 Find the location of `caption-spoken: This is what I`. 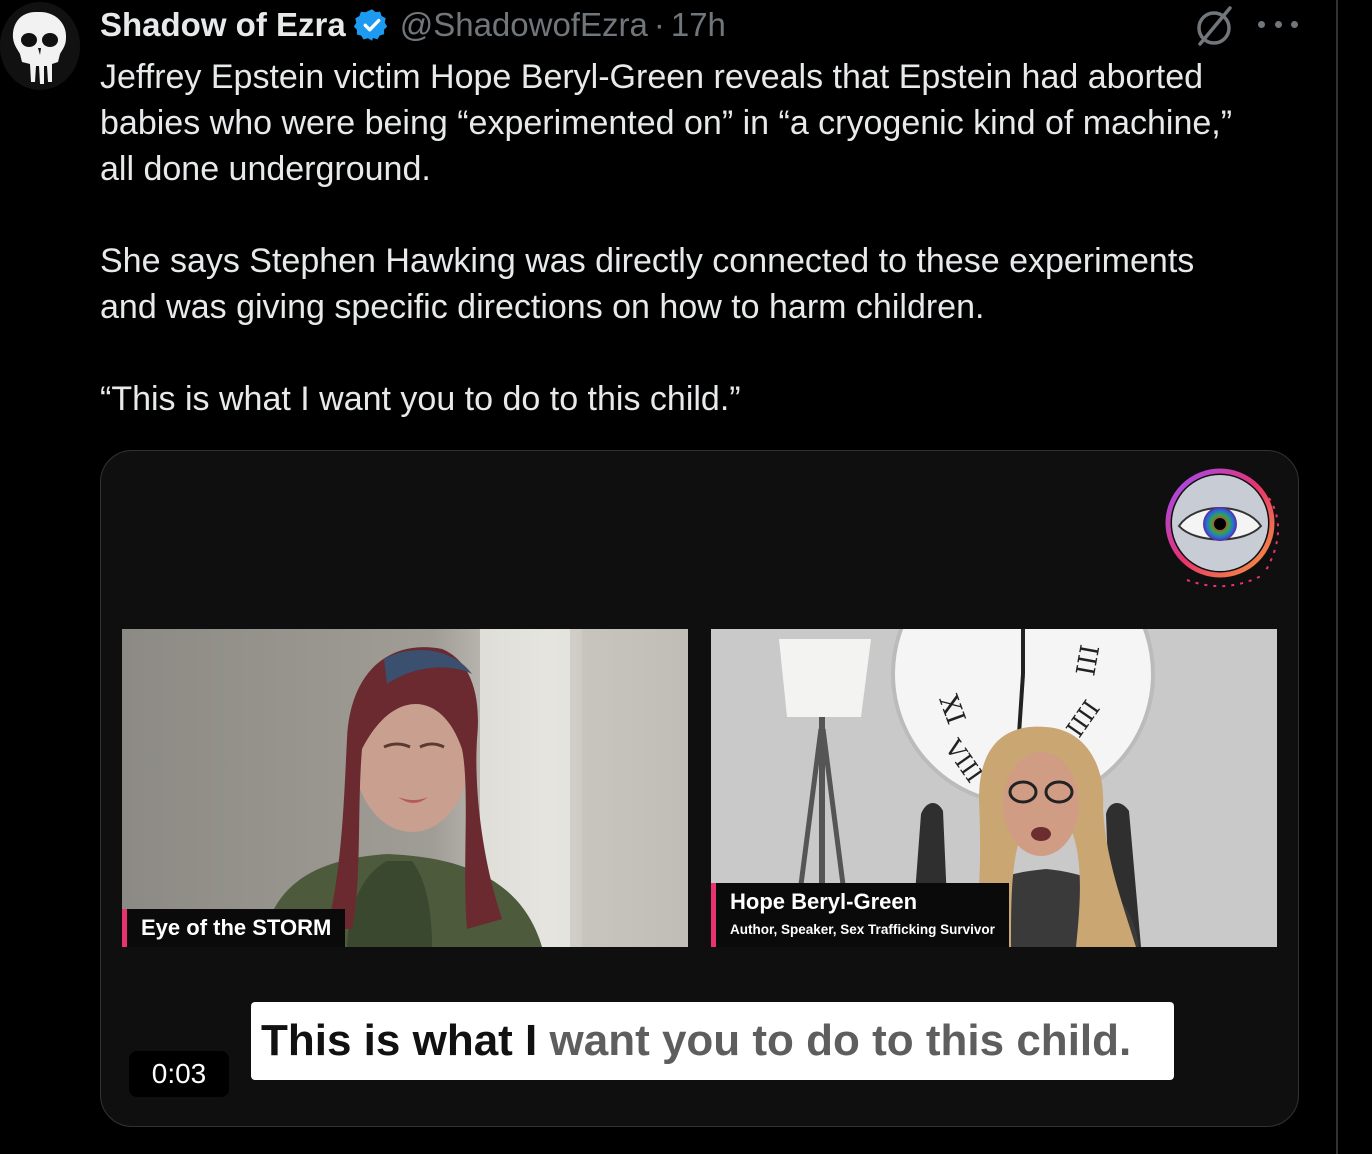

caption-spoken: This is what I is located at coordinates (399, 1040).